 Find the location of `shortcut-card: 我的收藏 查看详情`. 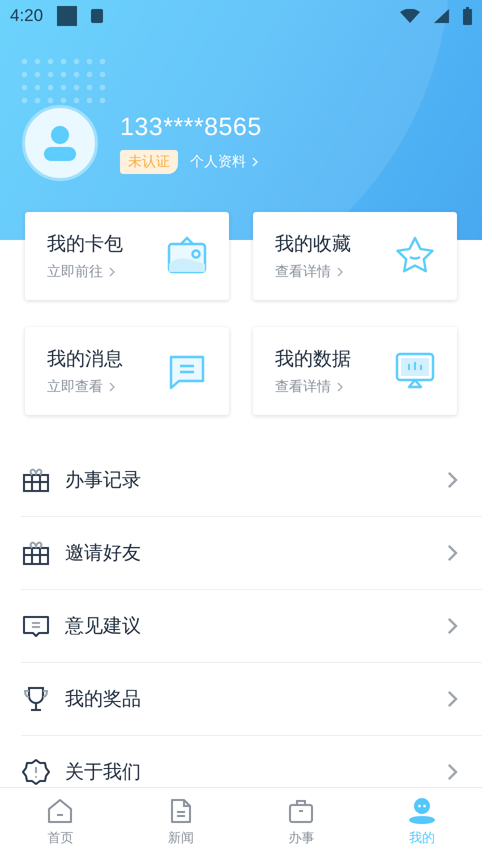

shortcut-card: 我的收藏 查看详情 is located at coordinates (355, 256).